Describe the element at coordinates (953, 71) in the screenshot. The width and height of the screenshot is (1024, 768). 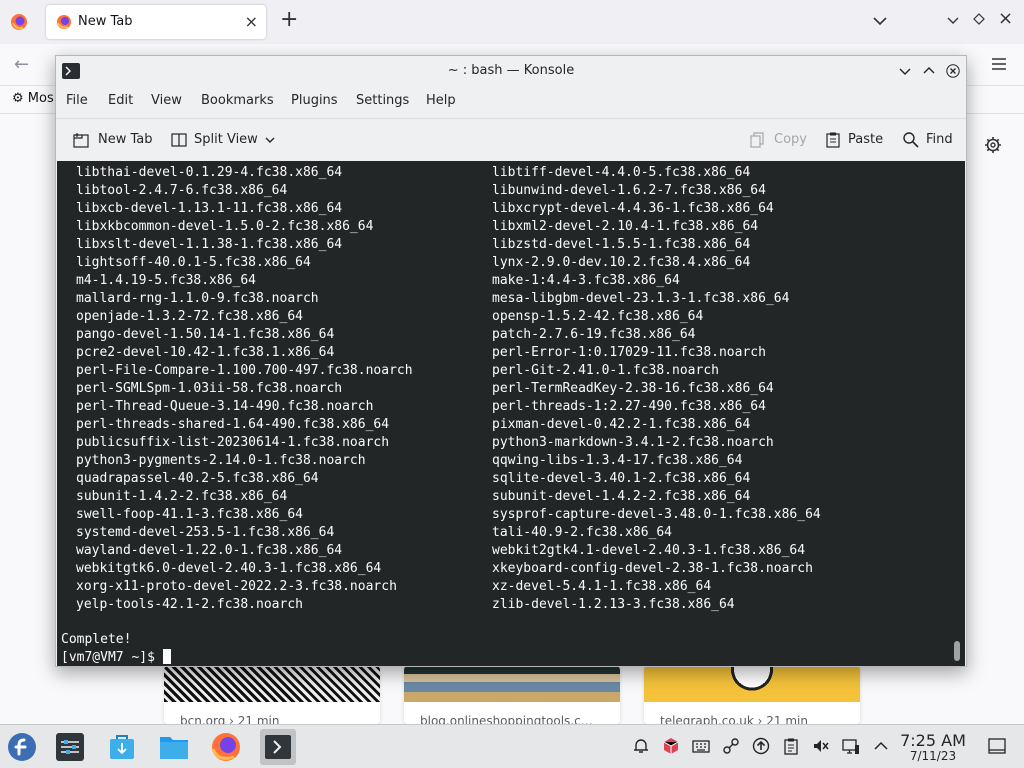
I see `close-icon` at that location.